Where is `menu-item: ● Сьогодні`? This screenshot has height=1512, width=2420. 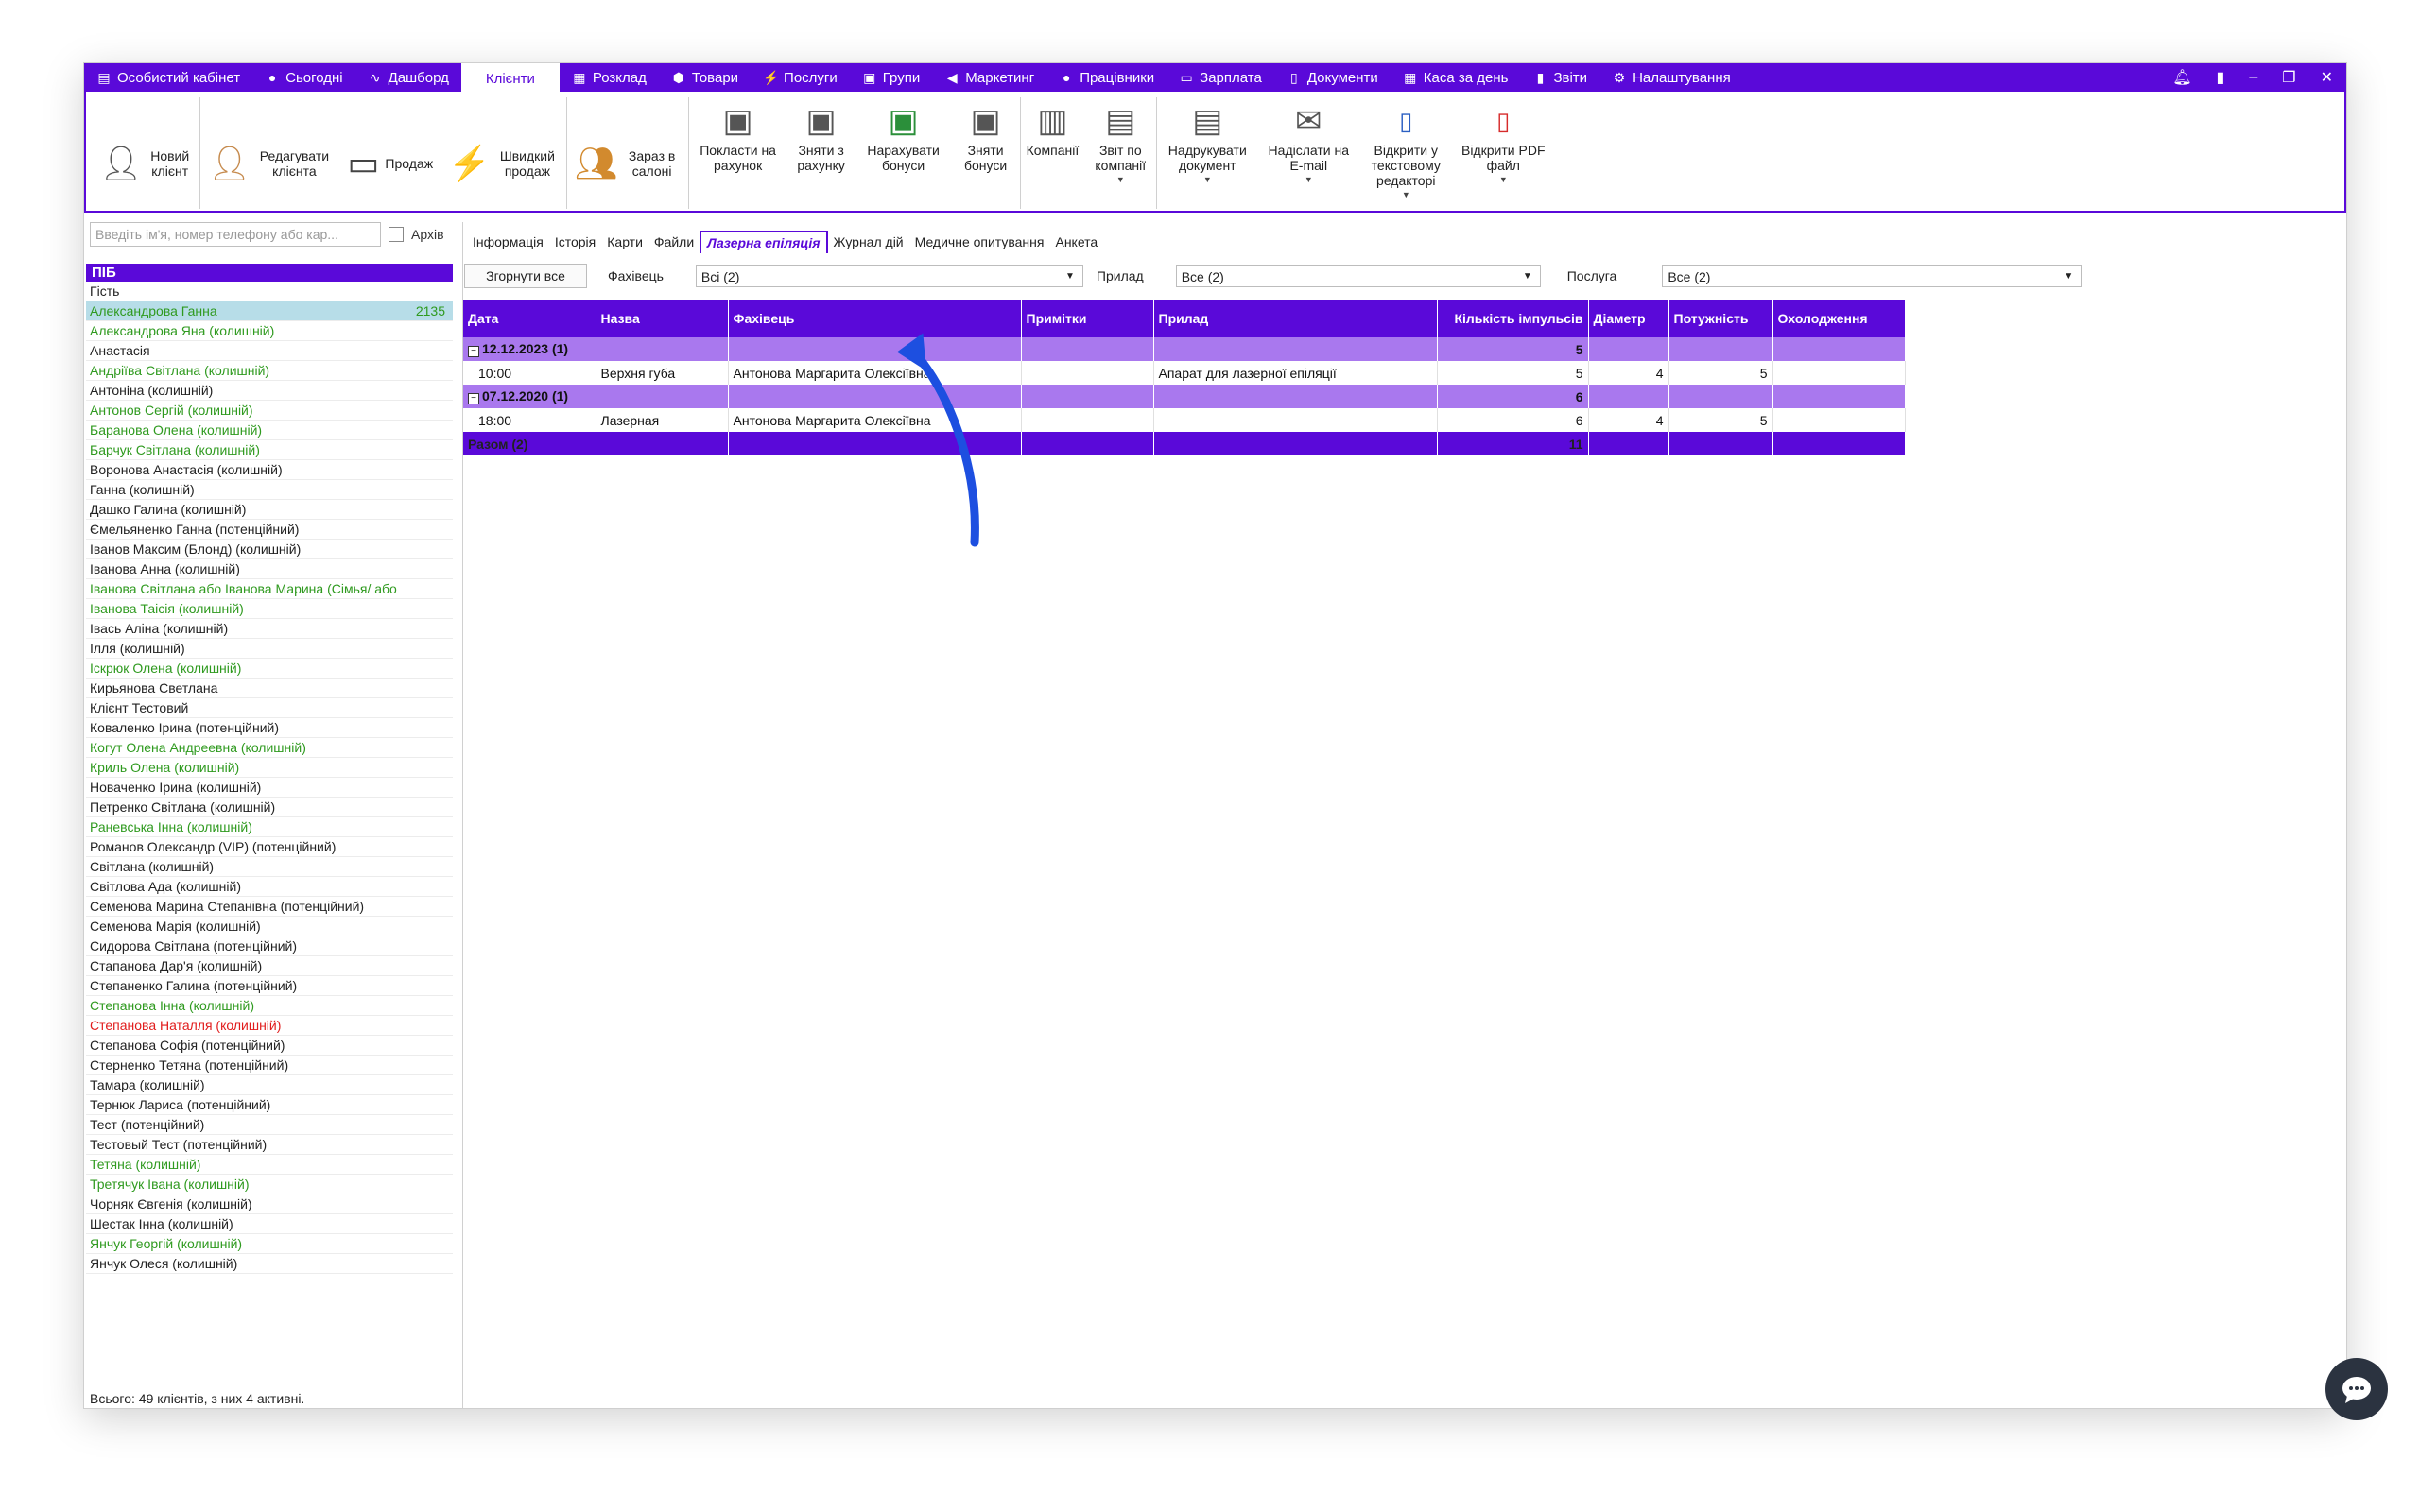 menu-item: ● Сьогодні is located at coordinates (303, 77).